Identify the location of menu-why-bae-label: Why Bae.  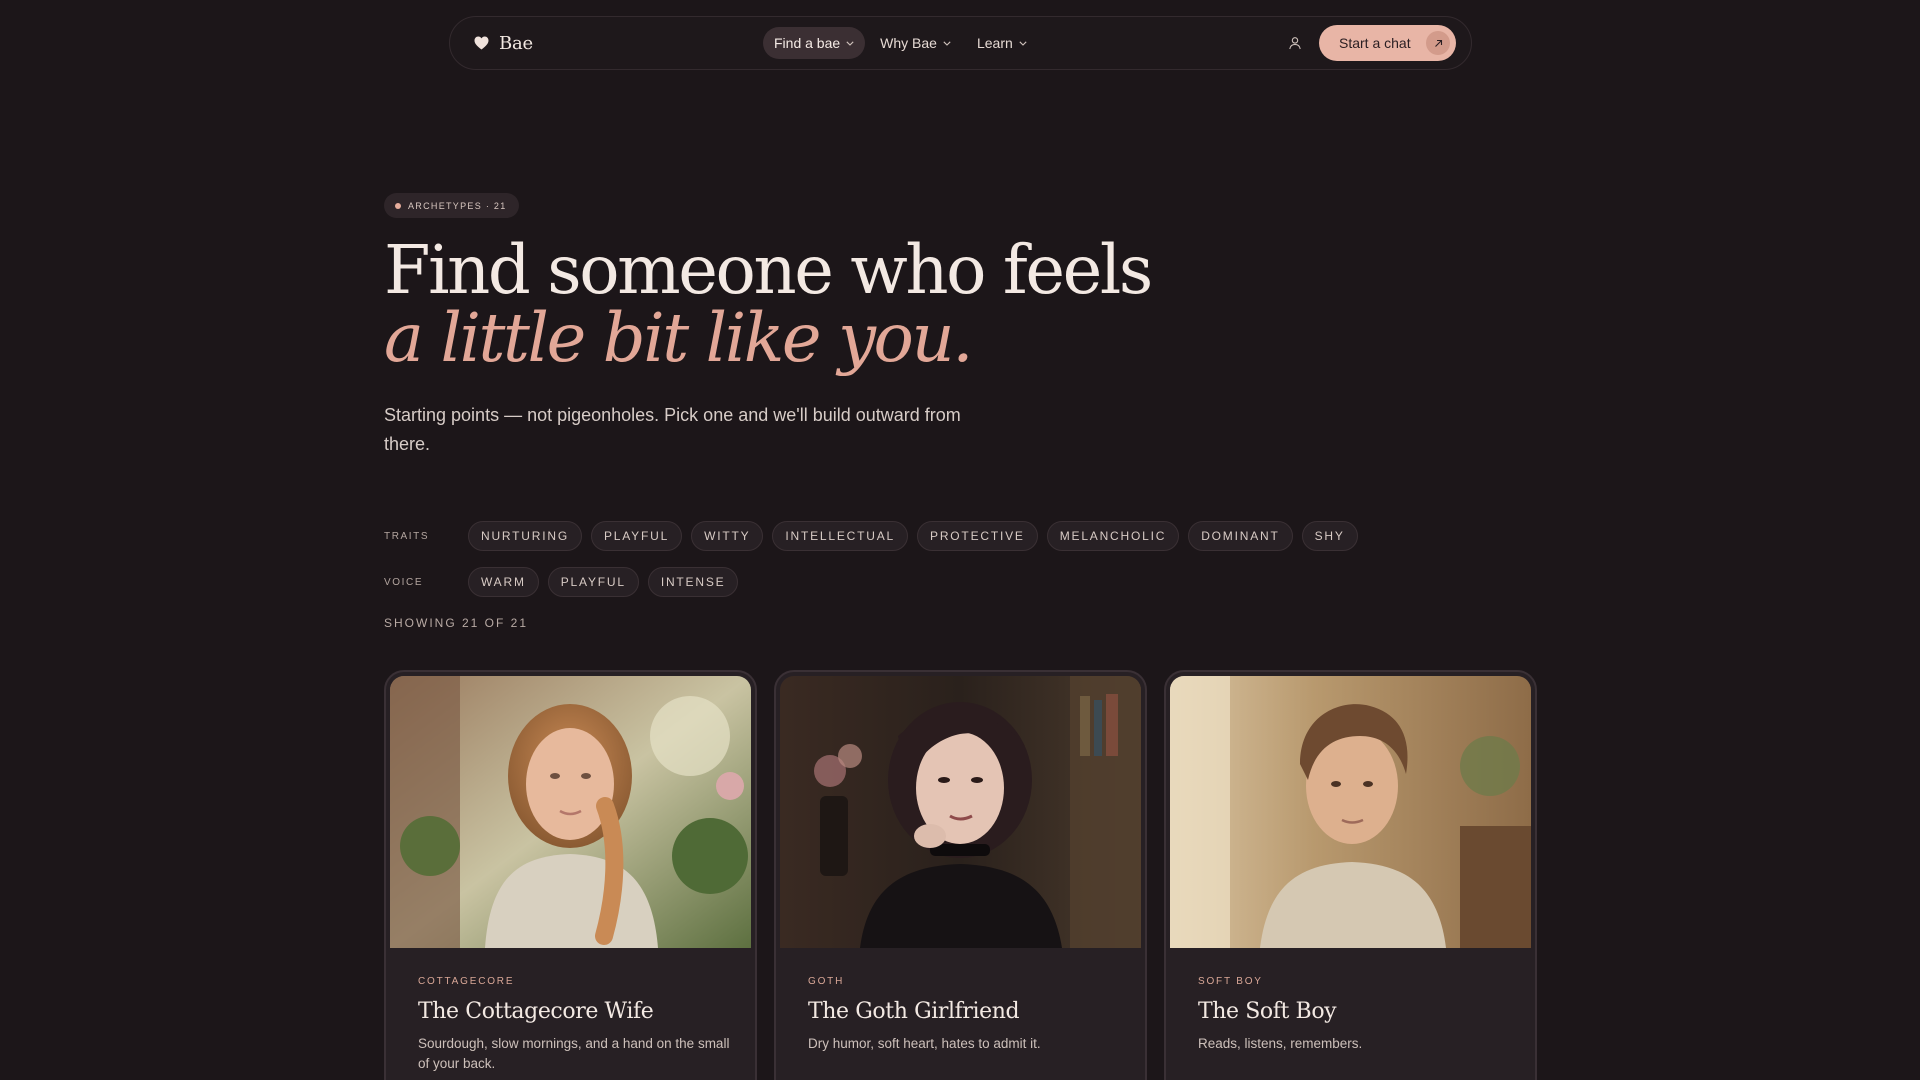
(908, 43).